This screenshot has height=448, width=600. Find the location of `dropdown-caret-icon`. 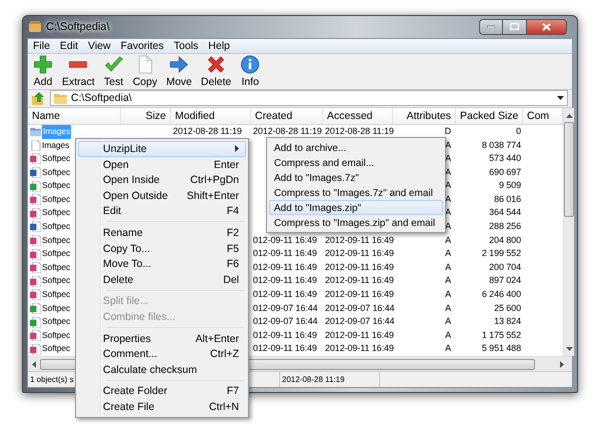

dropdown-caret-icon is located at coordinates (560, 98).